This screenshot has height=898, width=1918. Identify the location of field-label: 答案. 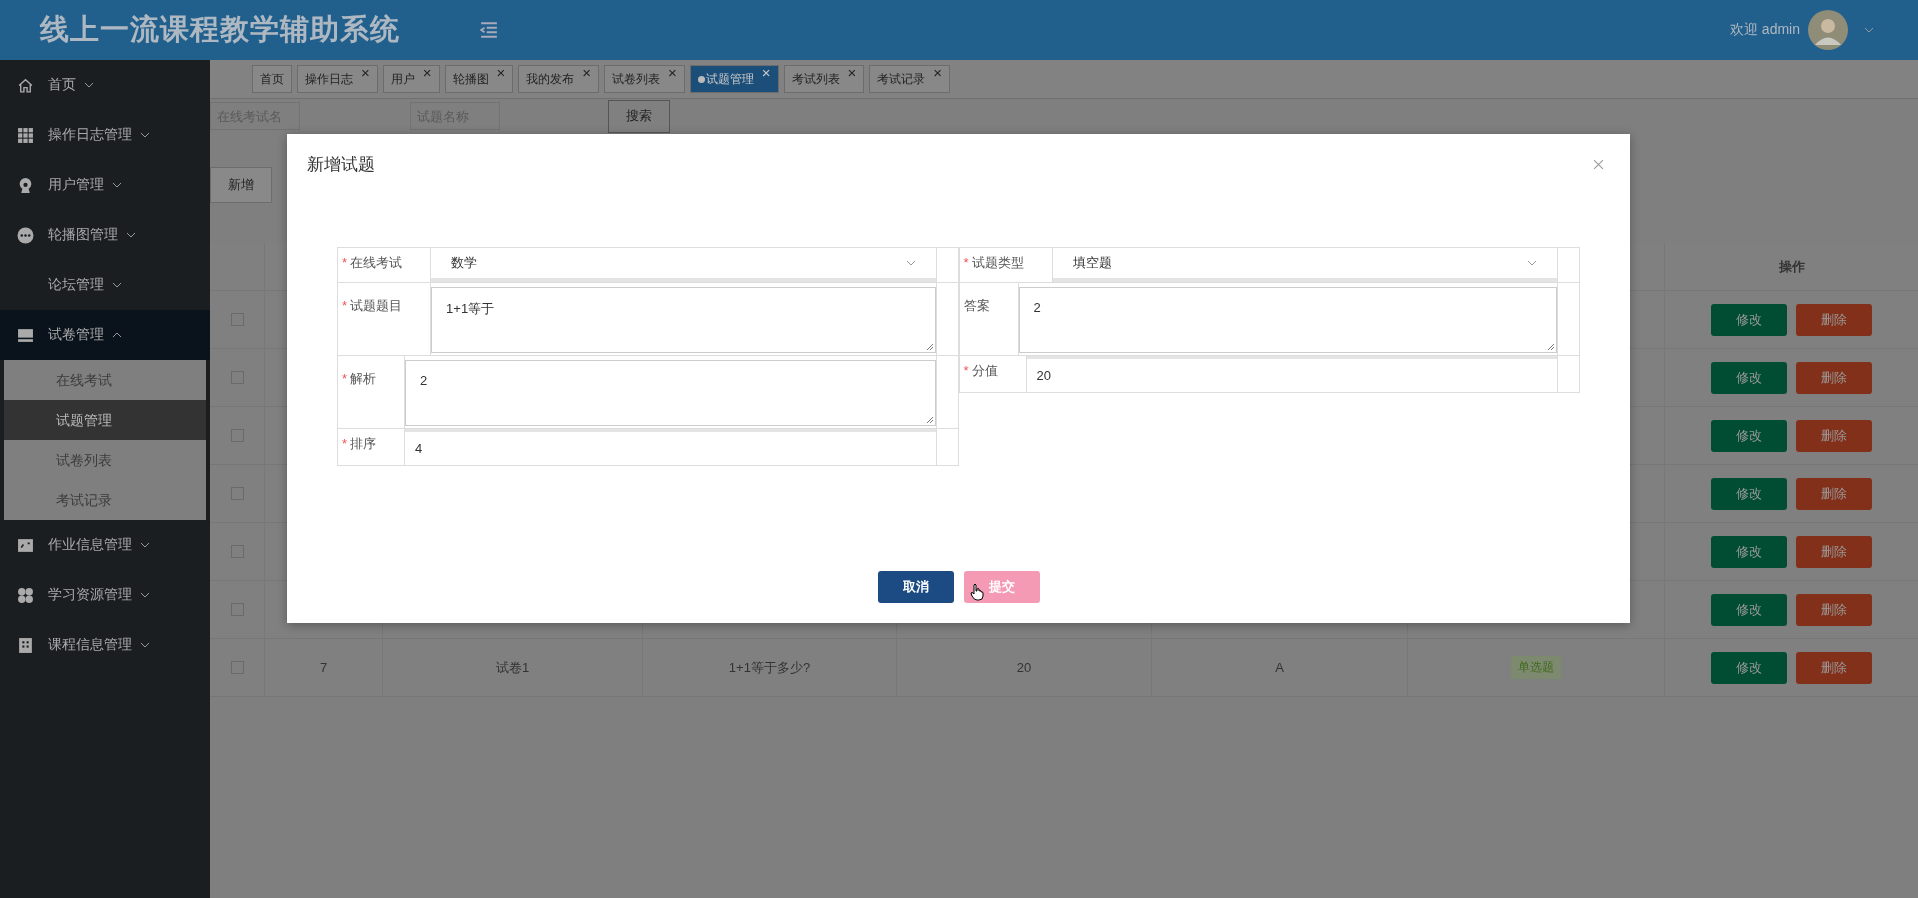
(989, 319).